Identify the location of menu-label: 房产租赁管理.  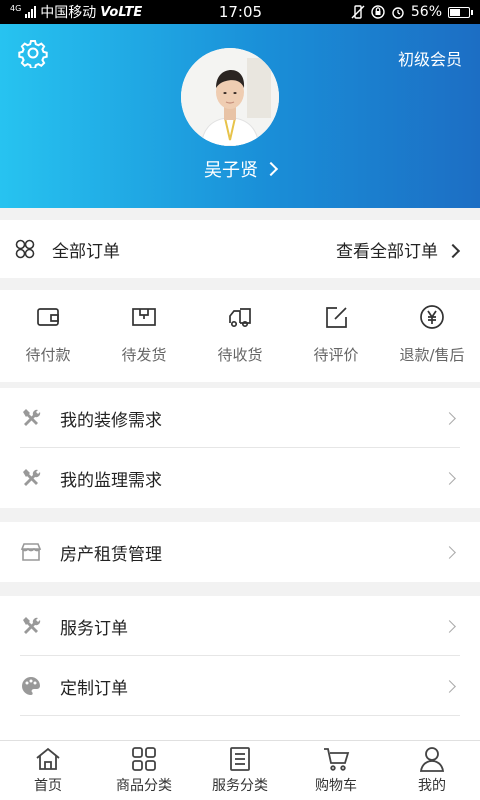
(111, 554).